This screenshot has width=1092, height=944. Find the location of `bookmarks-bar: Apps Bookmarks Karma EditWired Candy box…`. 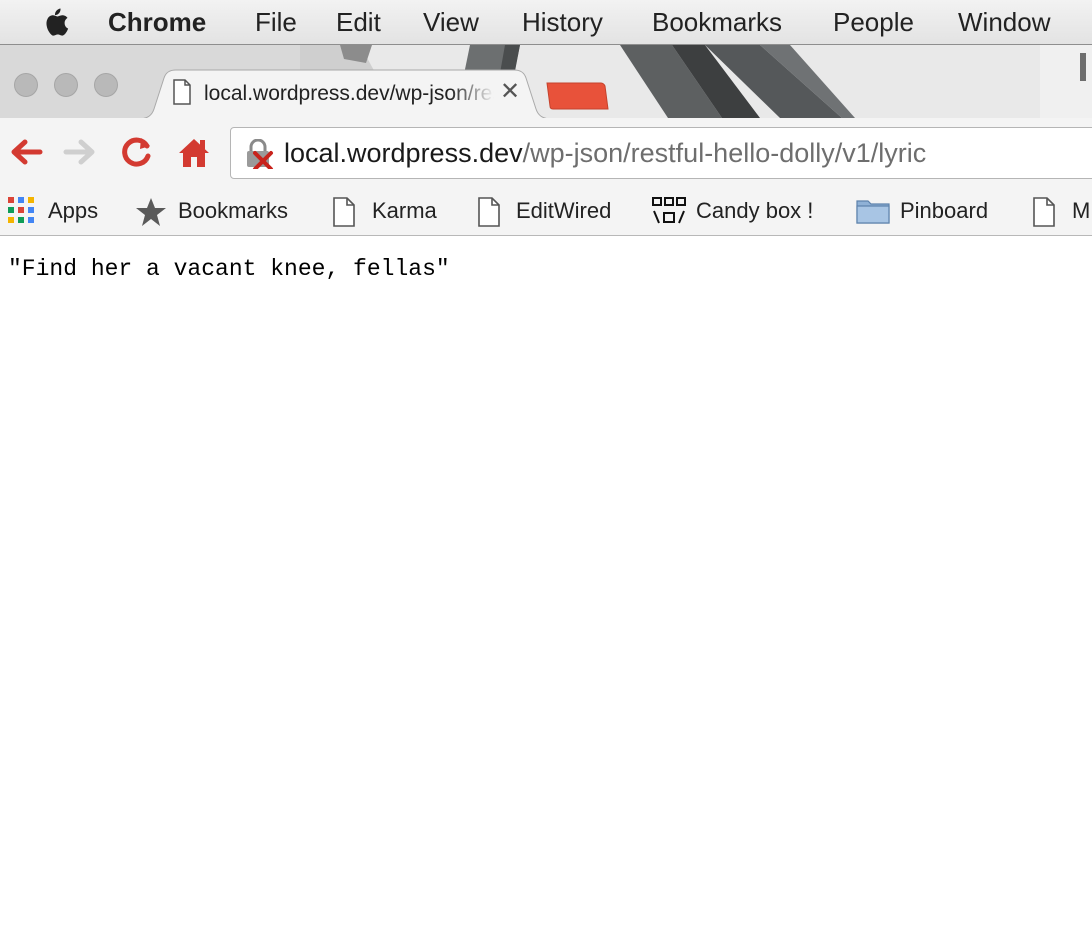

bookmarks-bar: Apps Bookmarks Karma EditWired Candy box… is located at coordinates (546, 212).